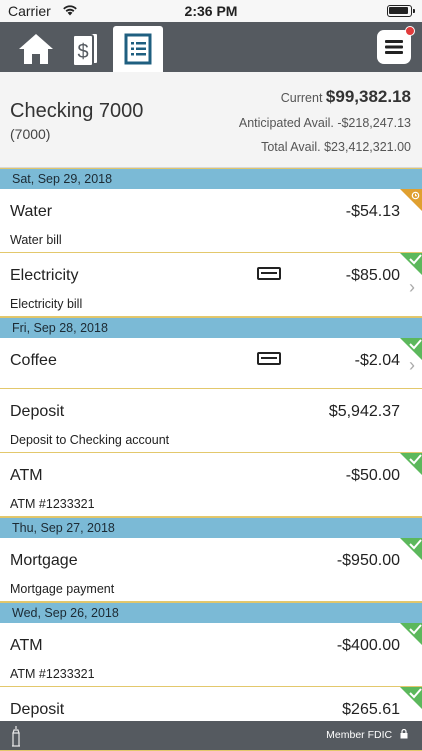 Image resolution: width=422 pixels, height=751 pixels. I want to click on transaction-amount: $265.61, so click(371, 709).